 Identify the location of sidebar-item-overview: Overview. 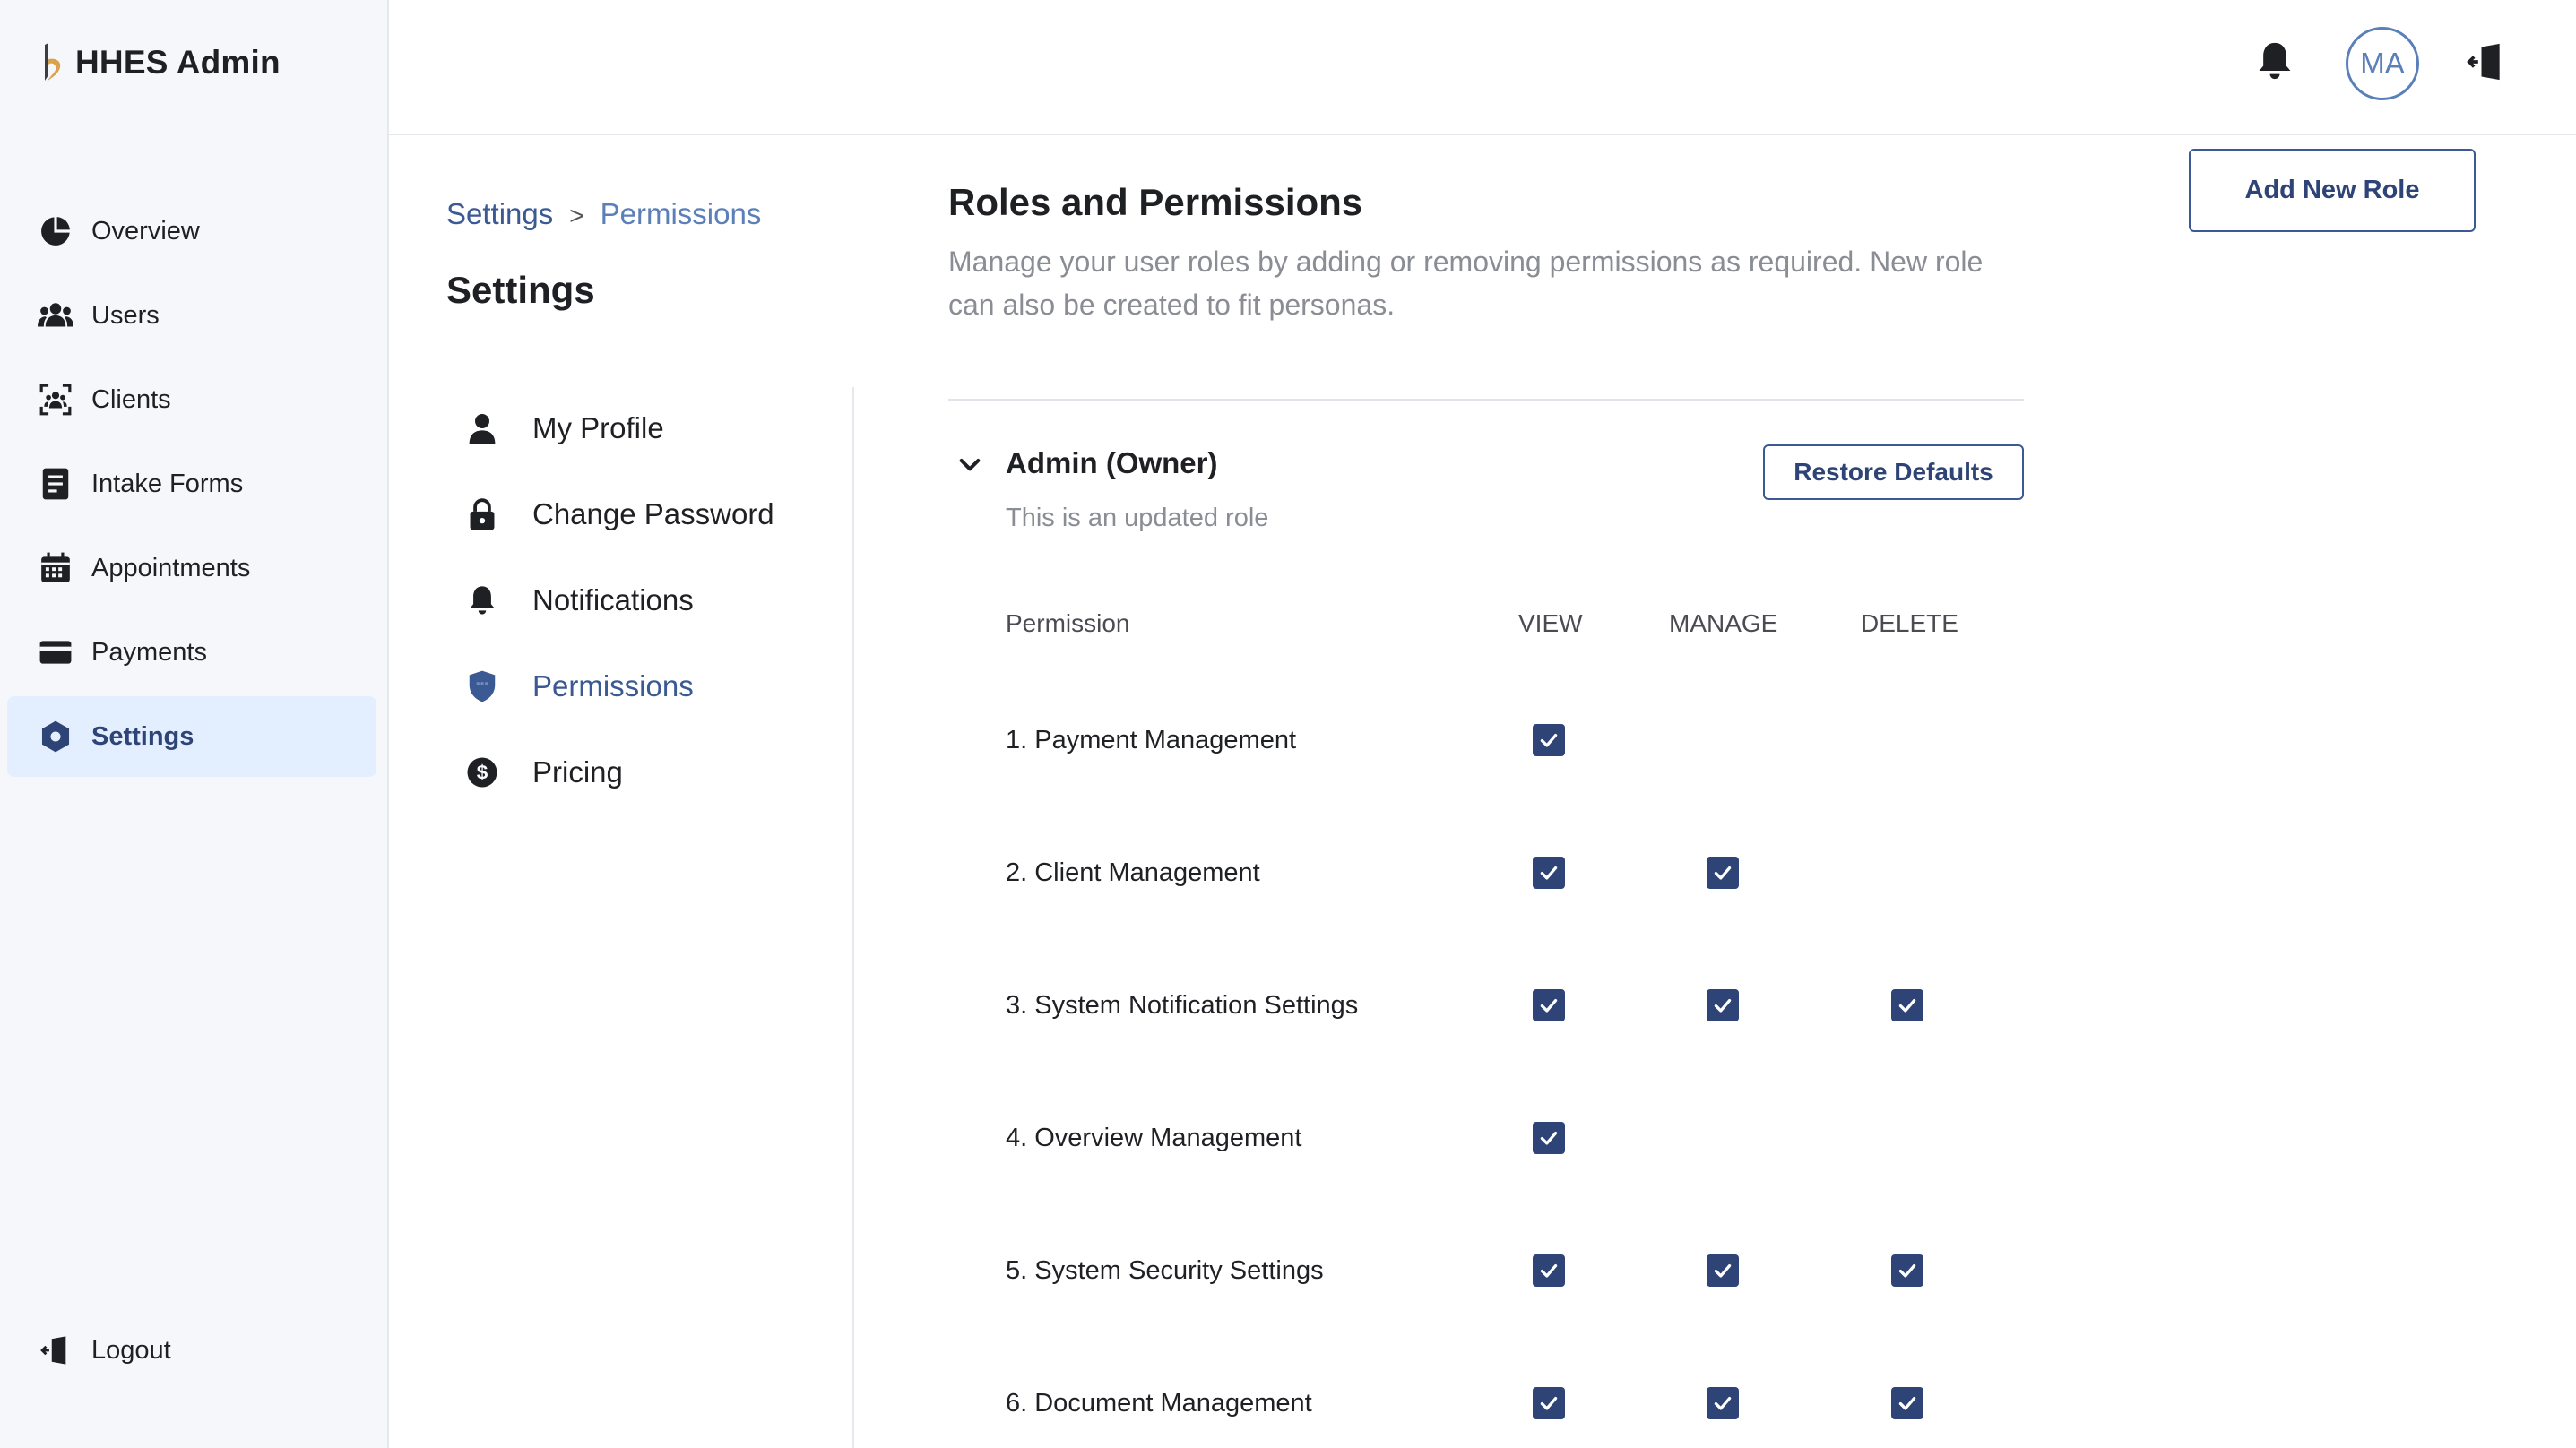
(191, 231).